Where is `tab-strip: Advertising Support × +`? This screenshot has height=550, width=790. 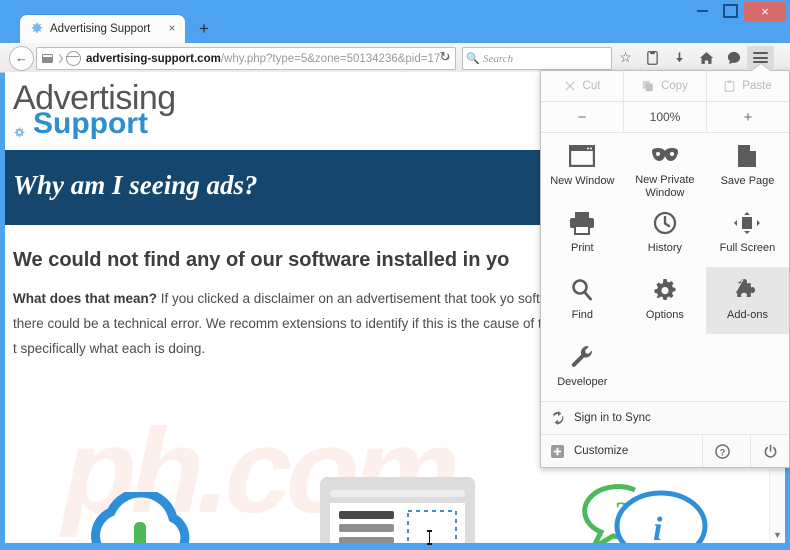 tab-strip: Advertising Support × + is located at coordinates (395, 29).